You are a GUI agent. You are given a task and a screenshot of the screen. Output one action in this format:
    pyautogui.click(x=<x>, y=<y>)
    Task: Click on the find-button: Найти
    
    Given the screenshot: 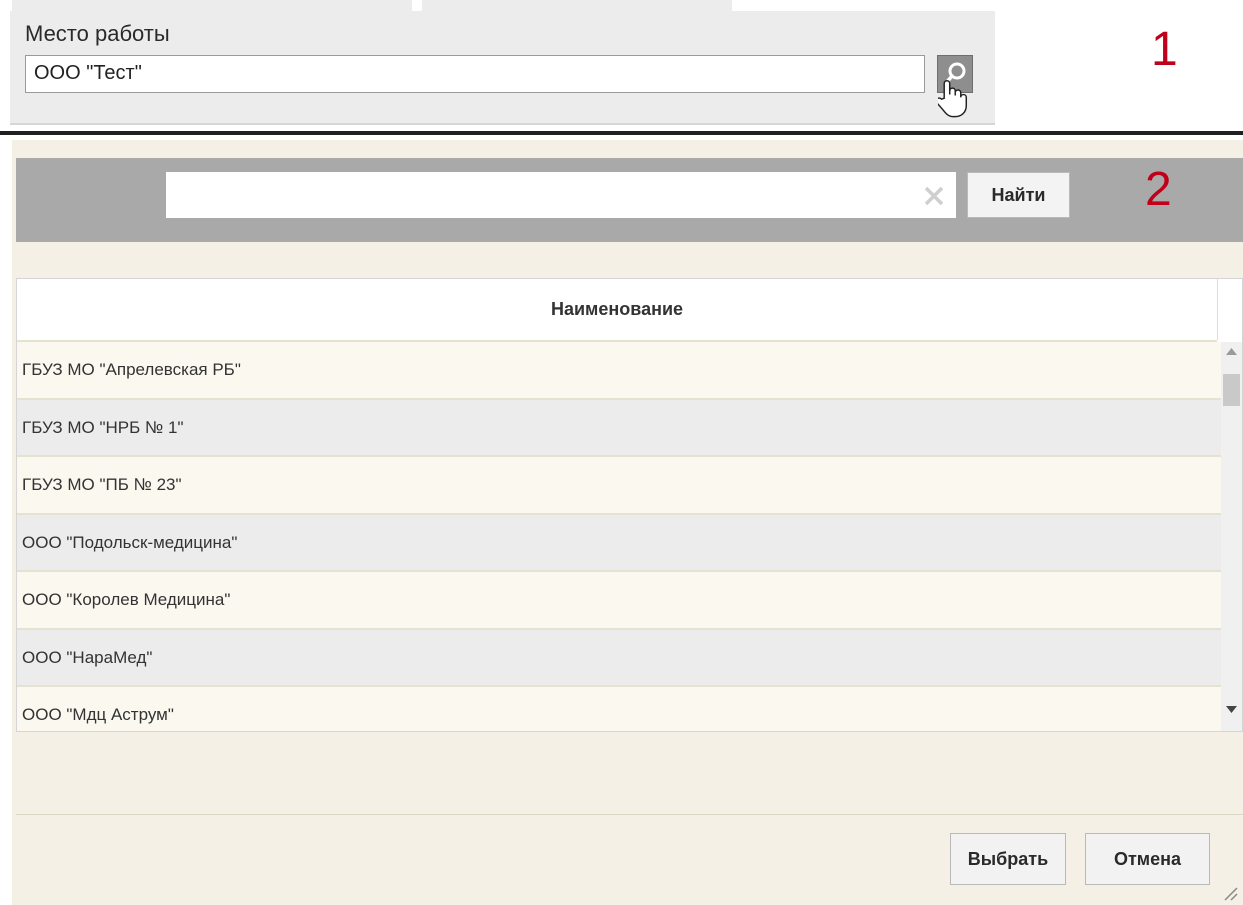 What is the action you would take?
    pyautogui.click(x=1018, y=195)
    